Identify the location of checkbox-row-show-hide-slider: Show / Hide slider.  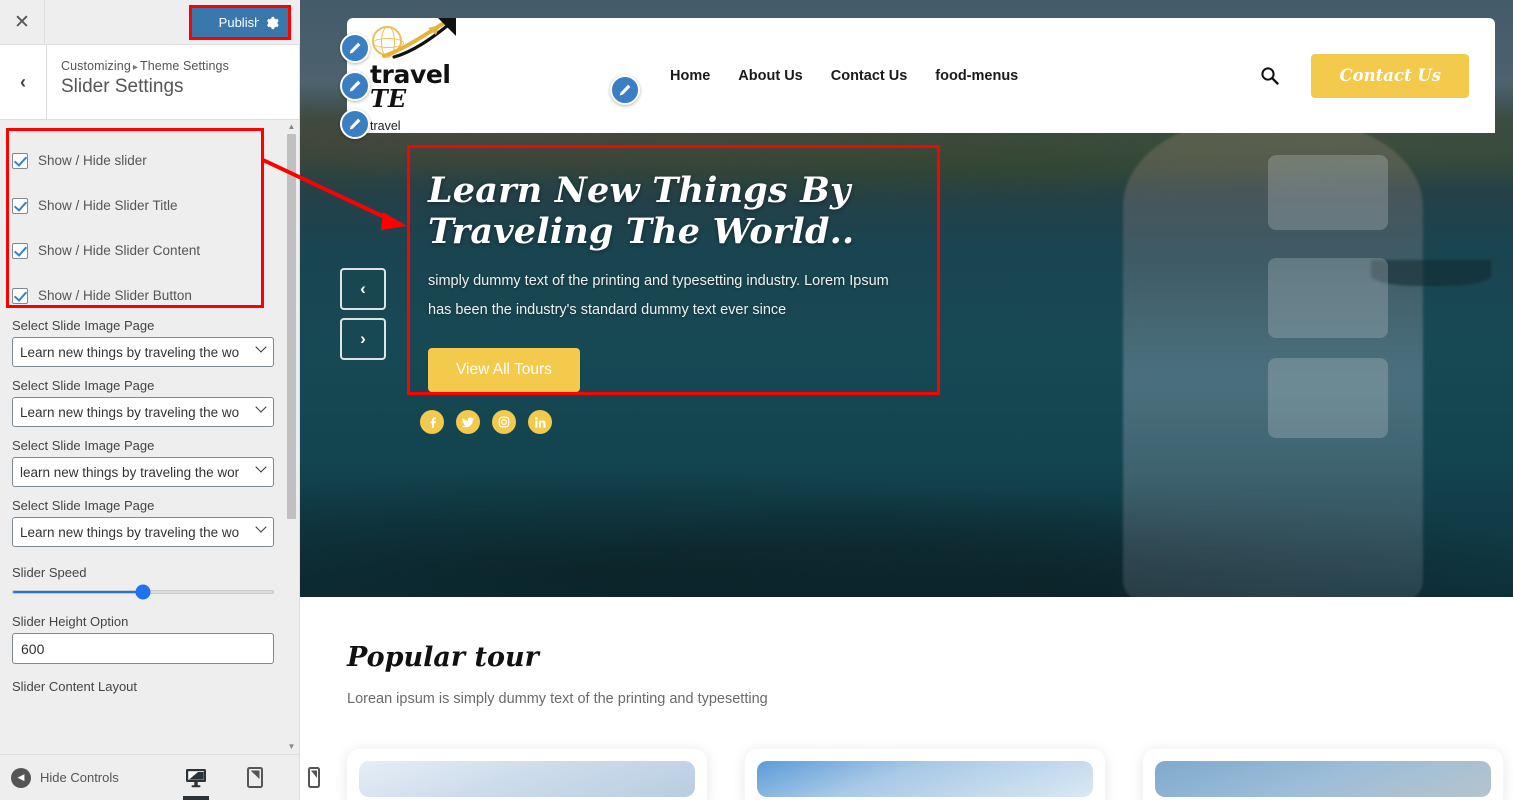
(142, 160).